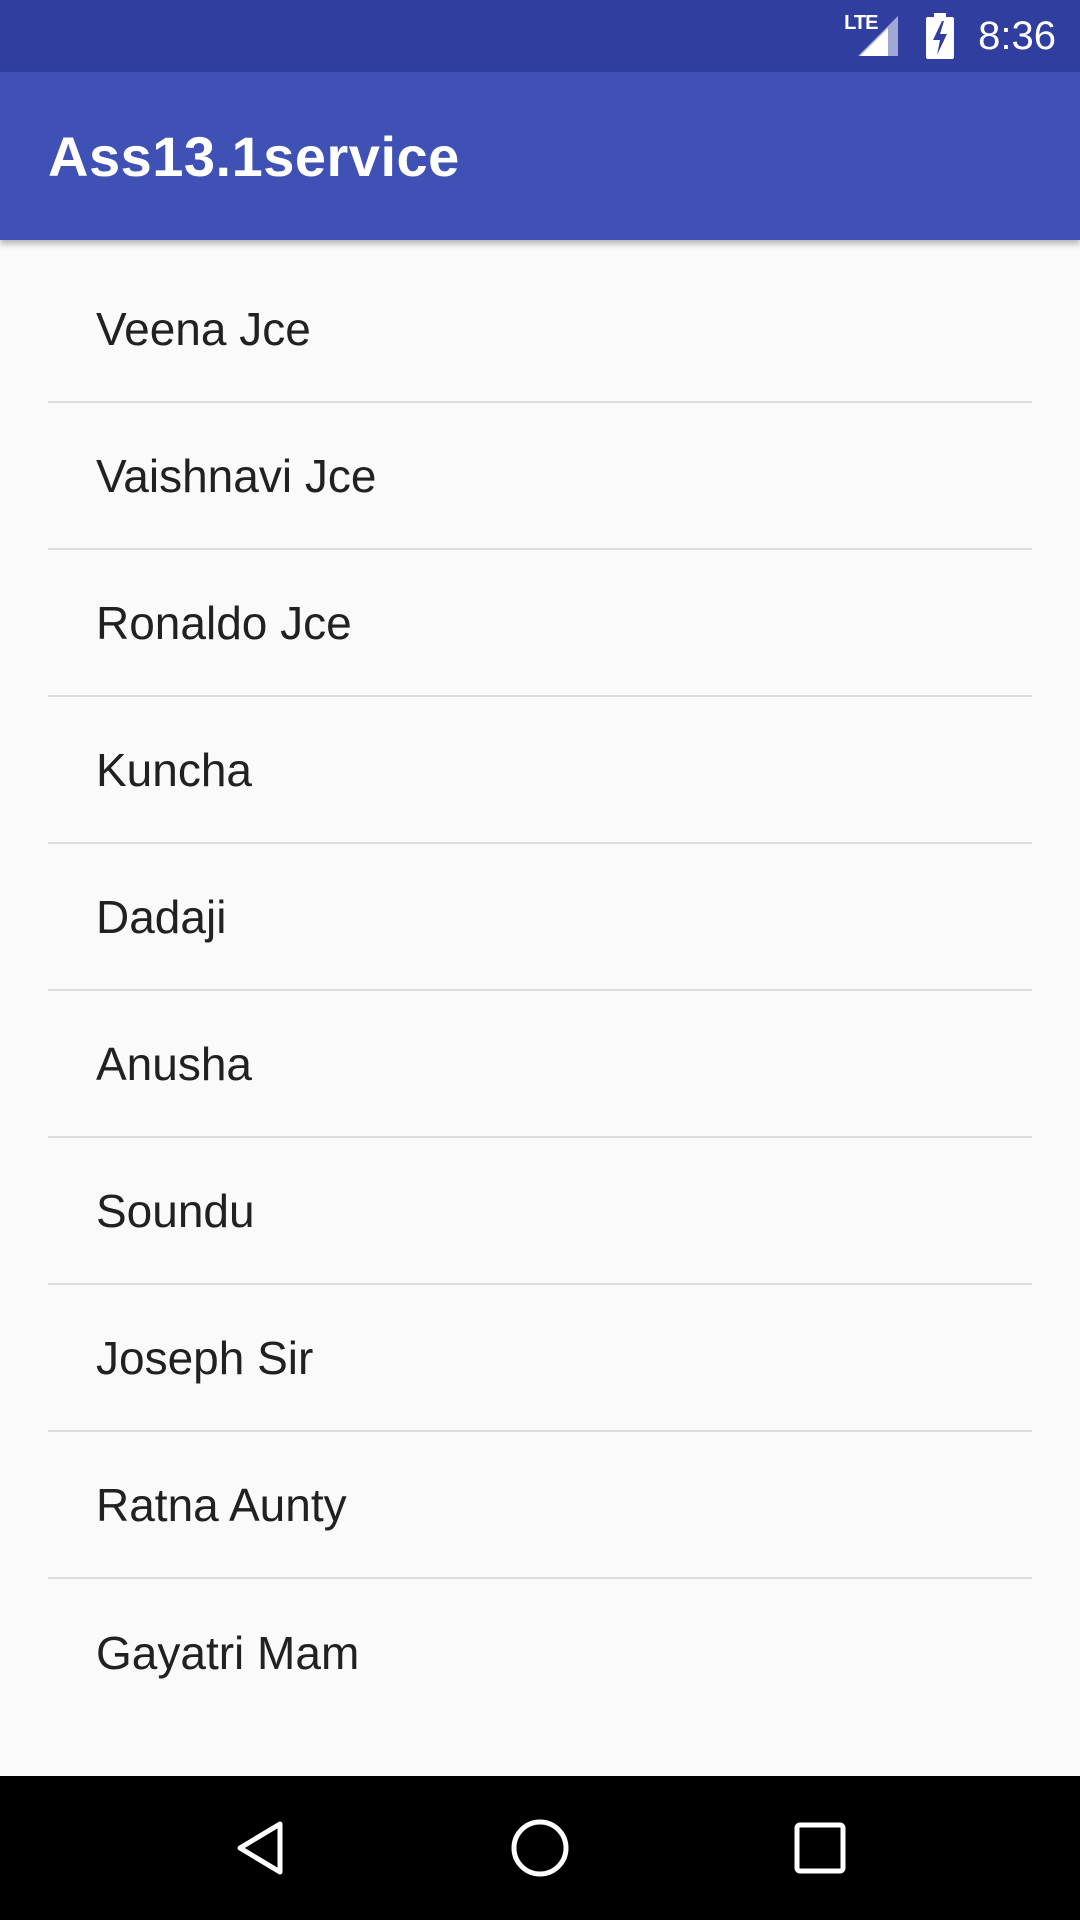 This screenshot has height=1920, width=1080. Describe the element at coordinates (540, 1505) in the screenshot. I see `list-item: Ratna Aunty` at that location.